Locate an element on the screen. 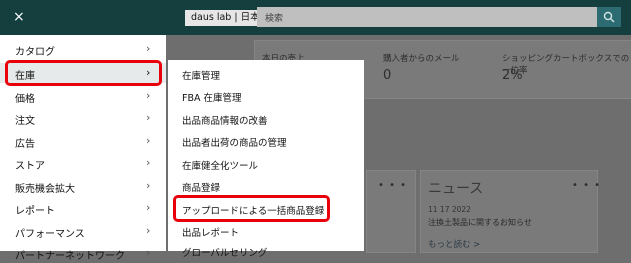 The image size is (631, 263). submenu-item-manage-inventory: 在庫管理 is located at coordinates (201, 75).